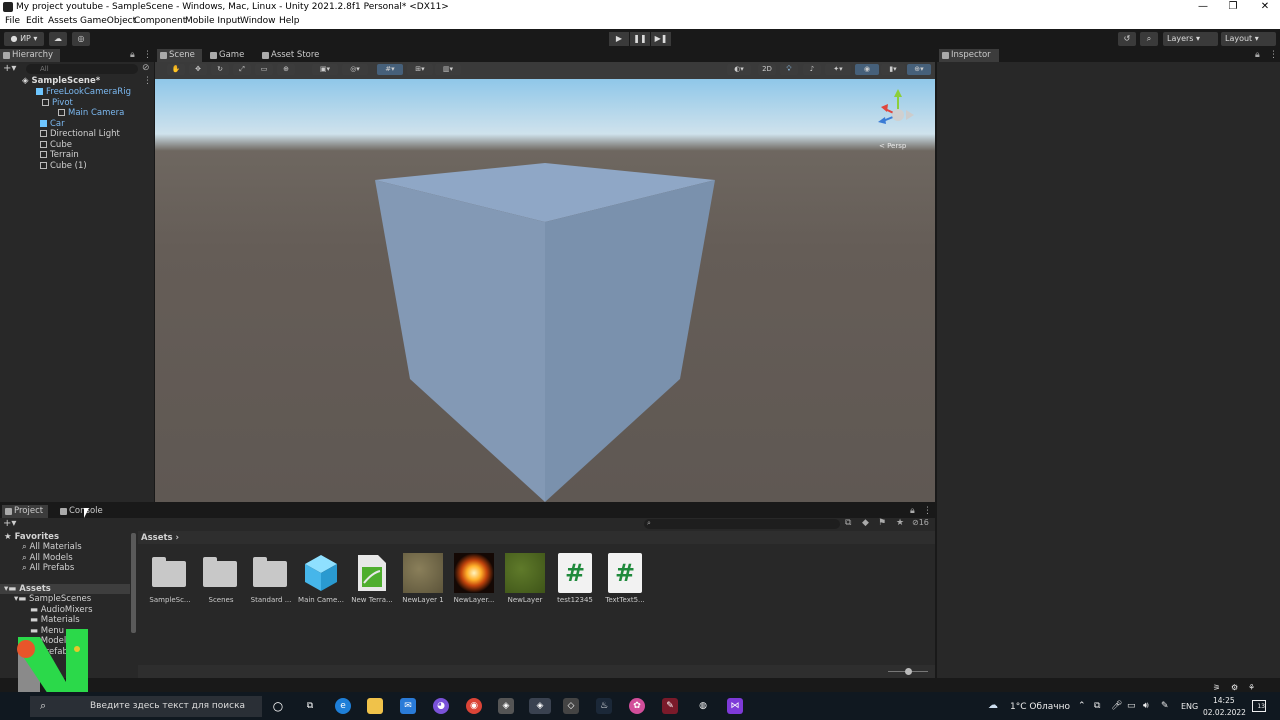 This screenshot has width=1280, height=720. What do you see at coordinates (82, 69) in the screenshot?
I see `hierarchy-search-input: All` at bounding box center [82, 69].